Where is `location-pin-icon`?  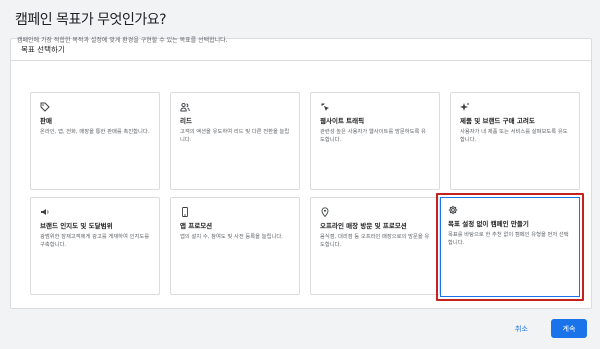 location-pin-icon is located at coordinates (325, 212).